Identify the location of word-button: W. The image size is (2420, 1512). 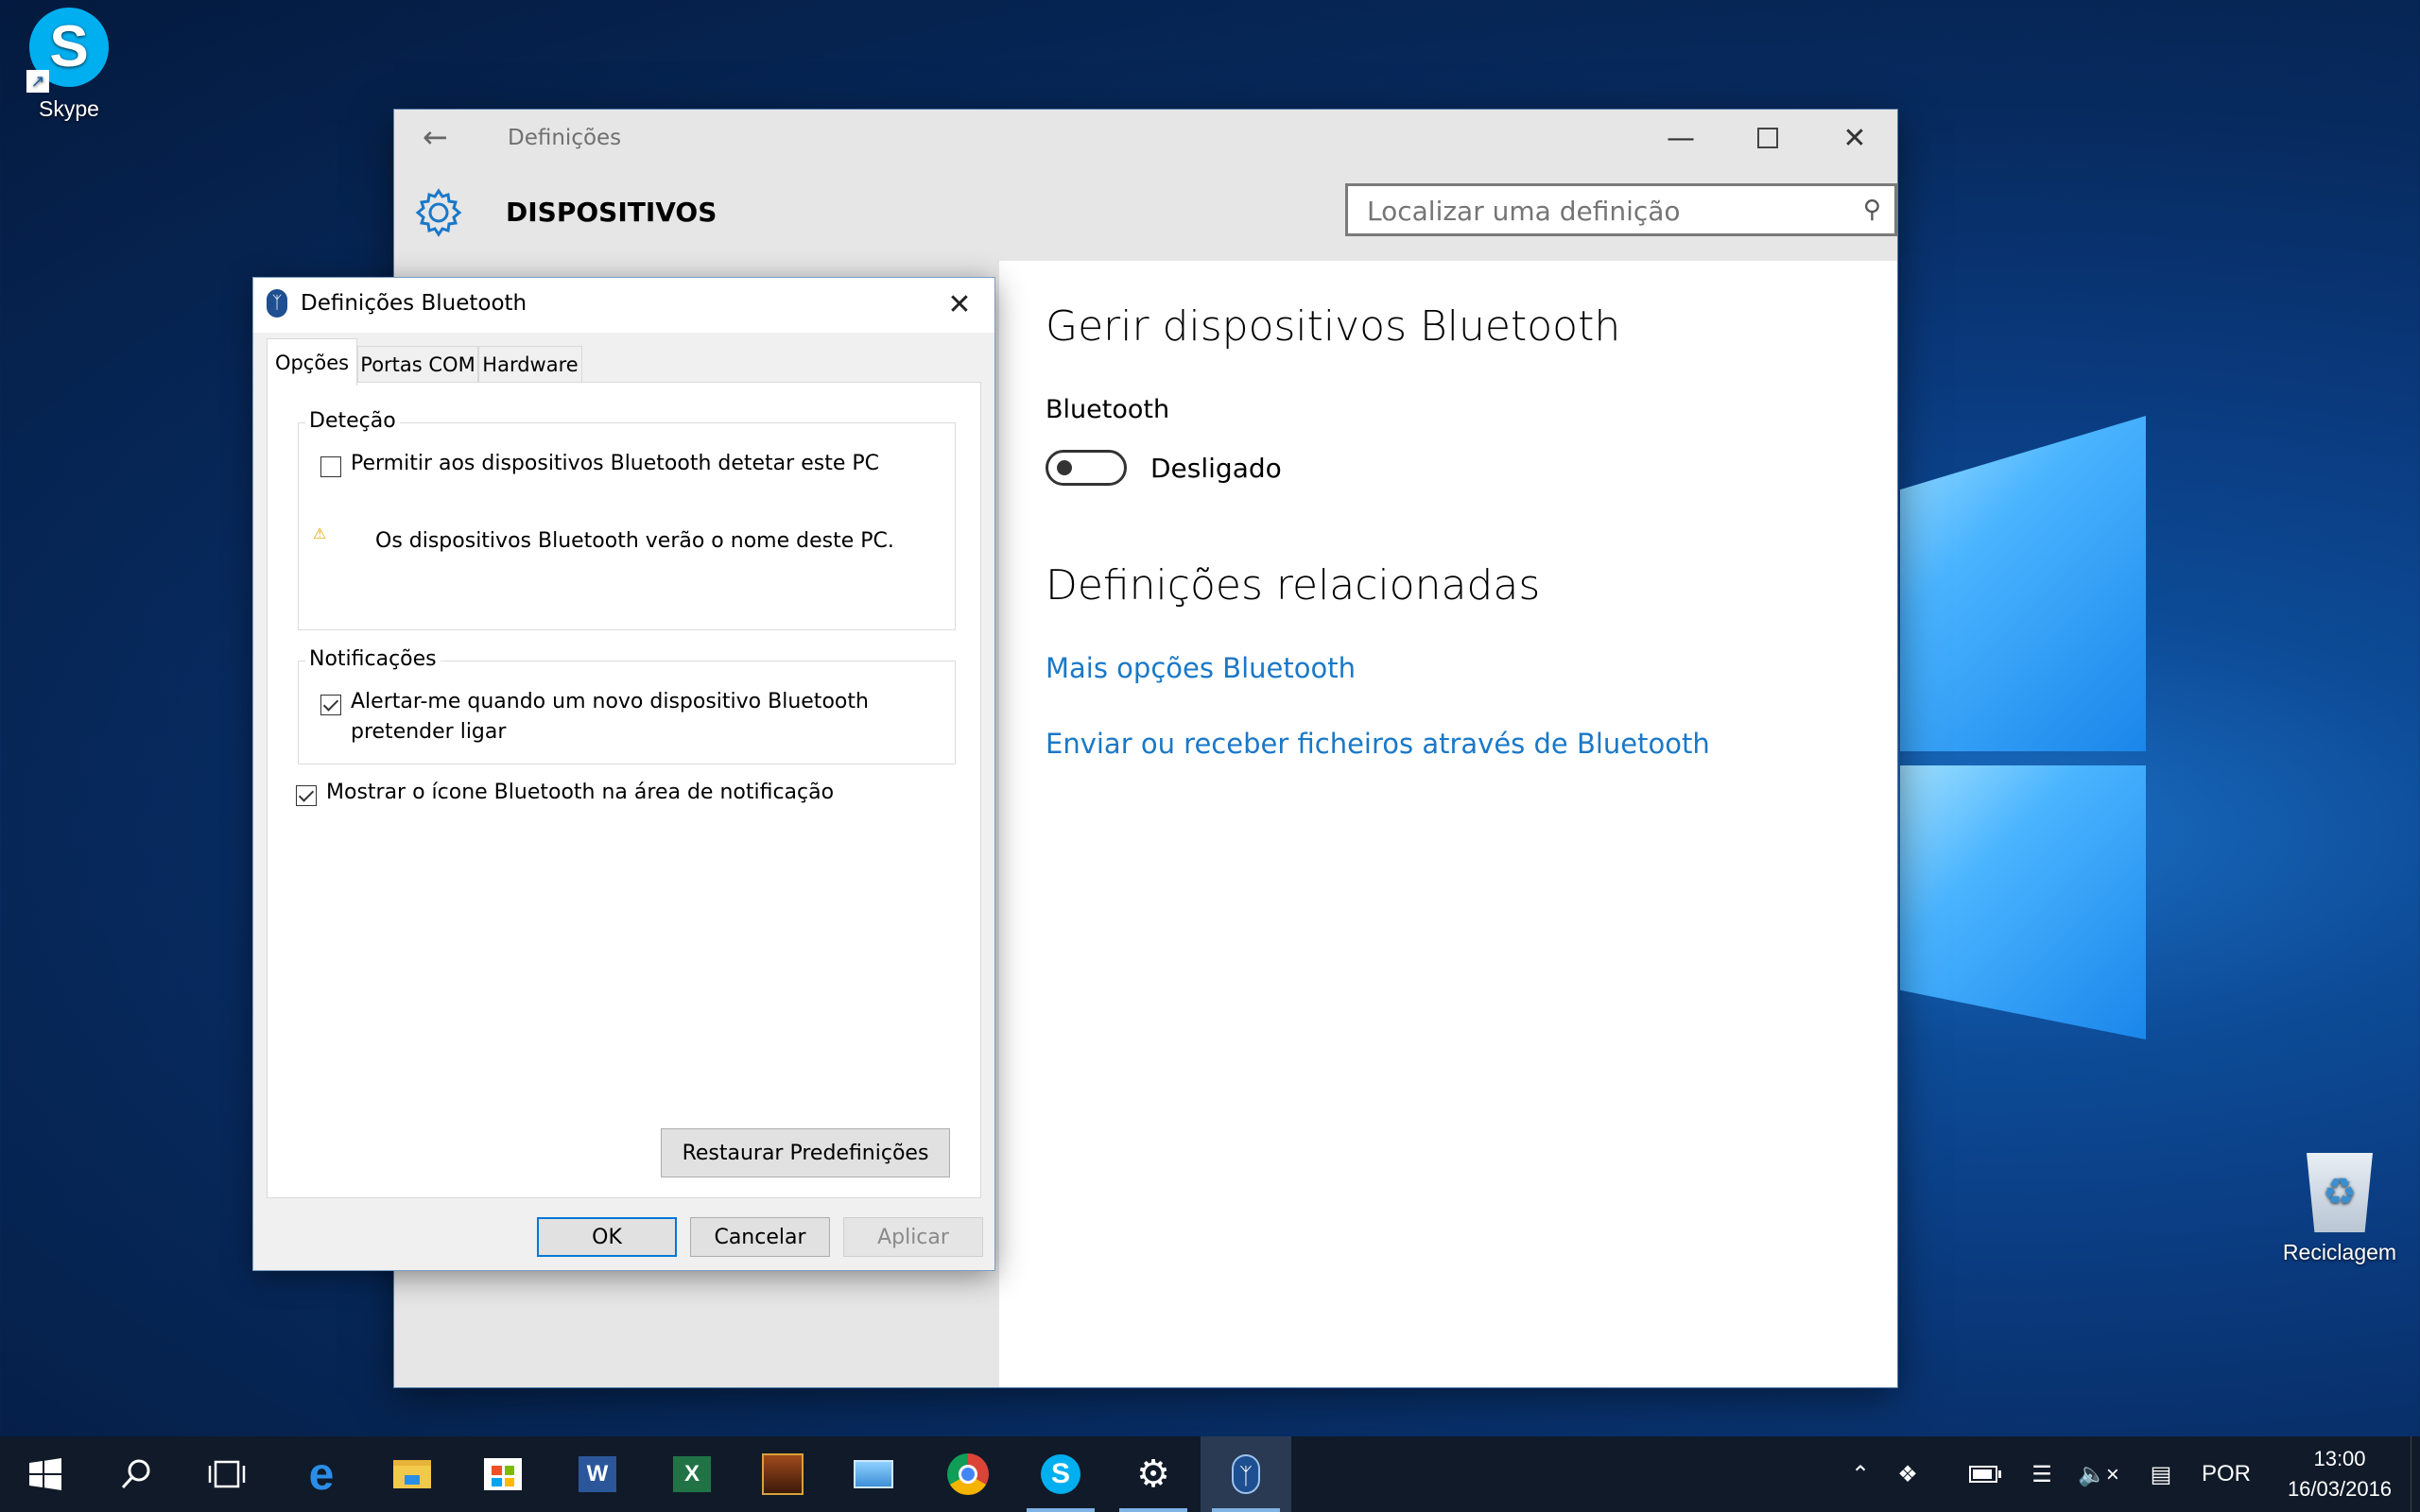
(597, 1474).